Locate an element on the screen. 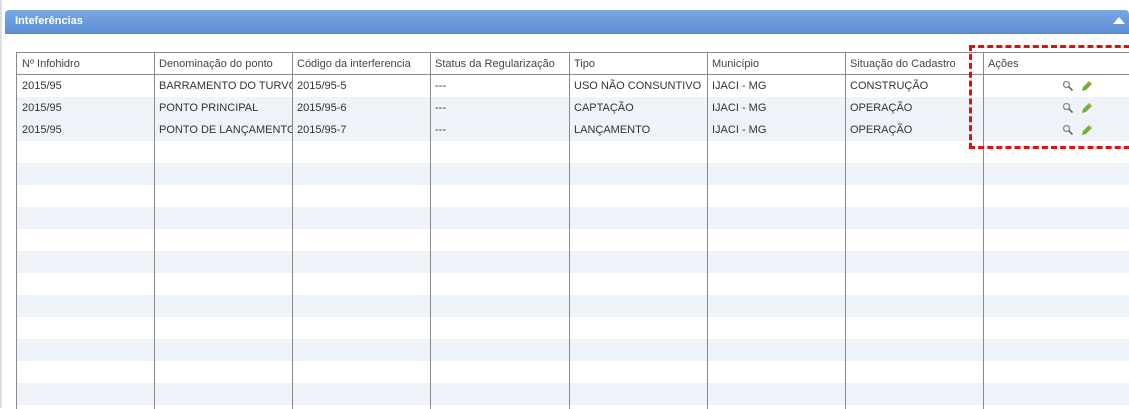 This screenshot has width=1129, height=409. cell-tipo: USO NÃO CONSUNTIVO is located at coordinates (638, 86).